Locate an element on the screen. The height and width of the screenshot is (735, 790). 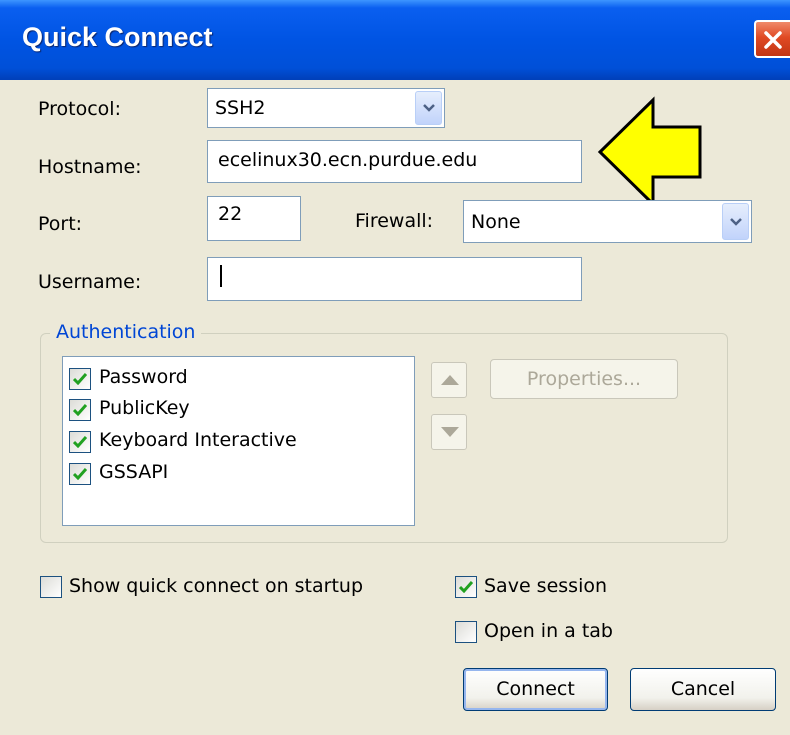
hostname-field: ecelinux30.ecn.purdue.edu is located at coordinates (394, 161).